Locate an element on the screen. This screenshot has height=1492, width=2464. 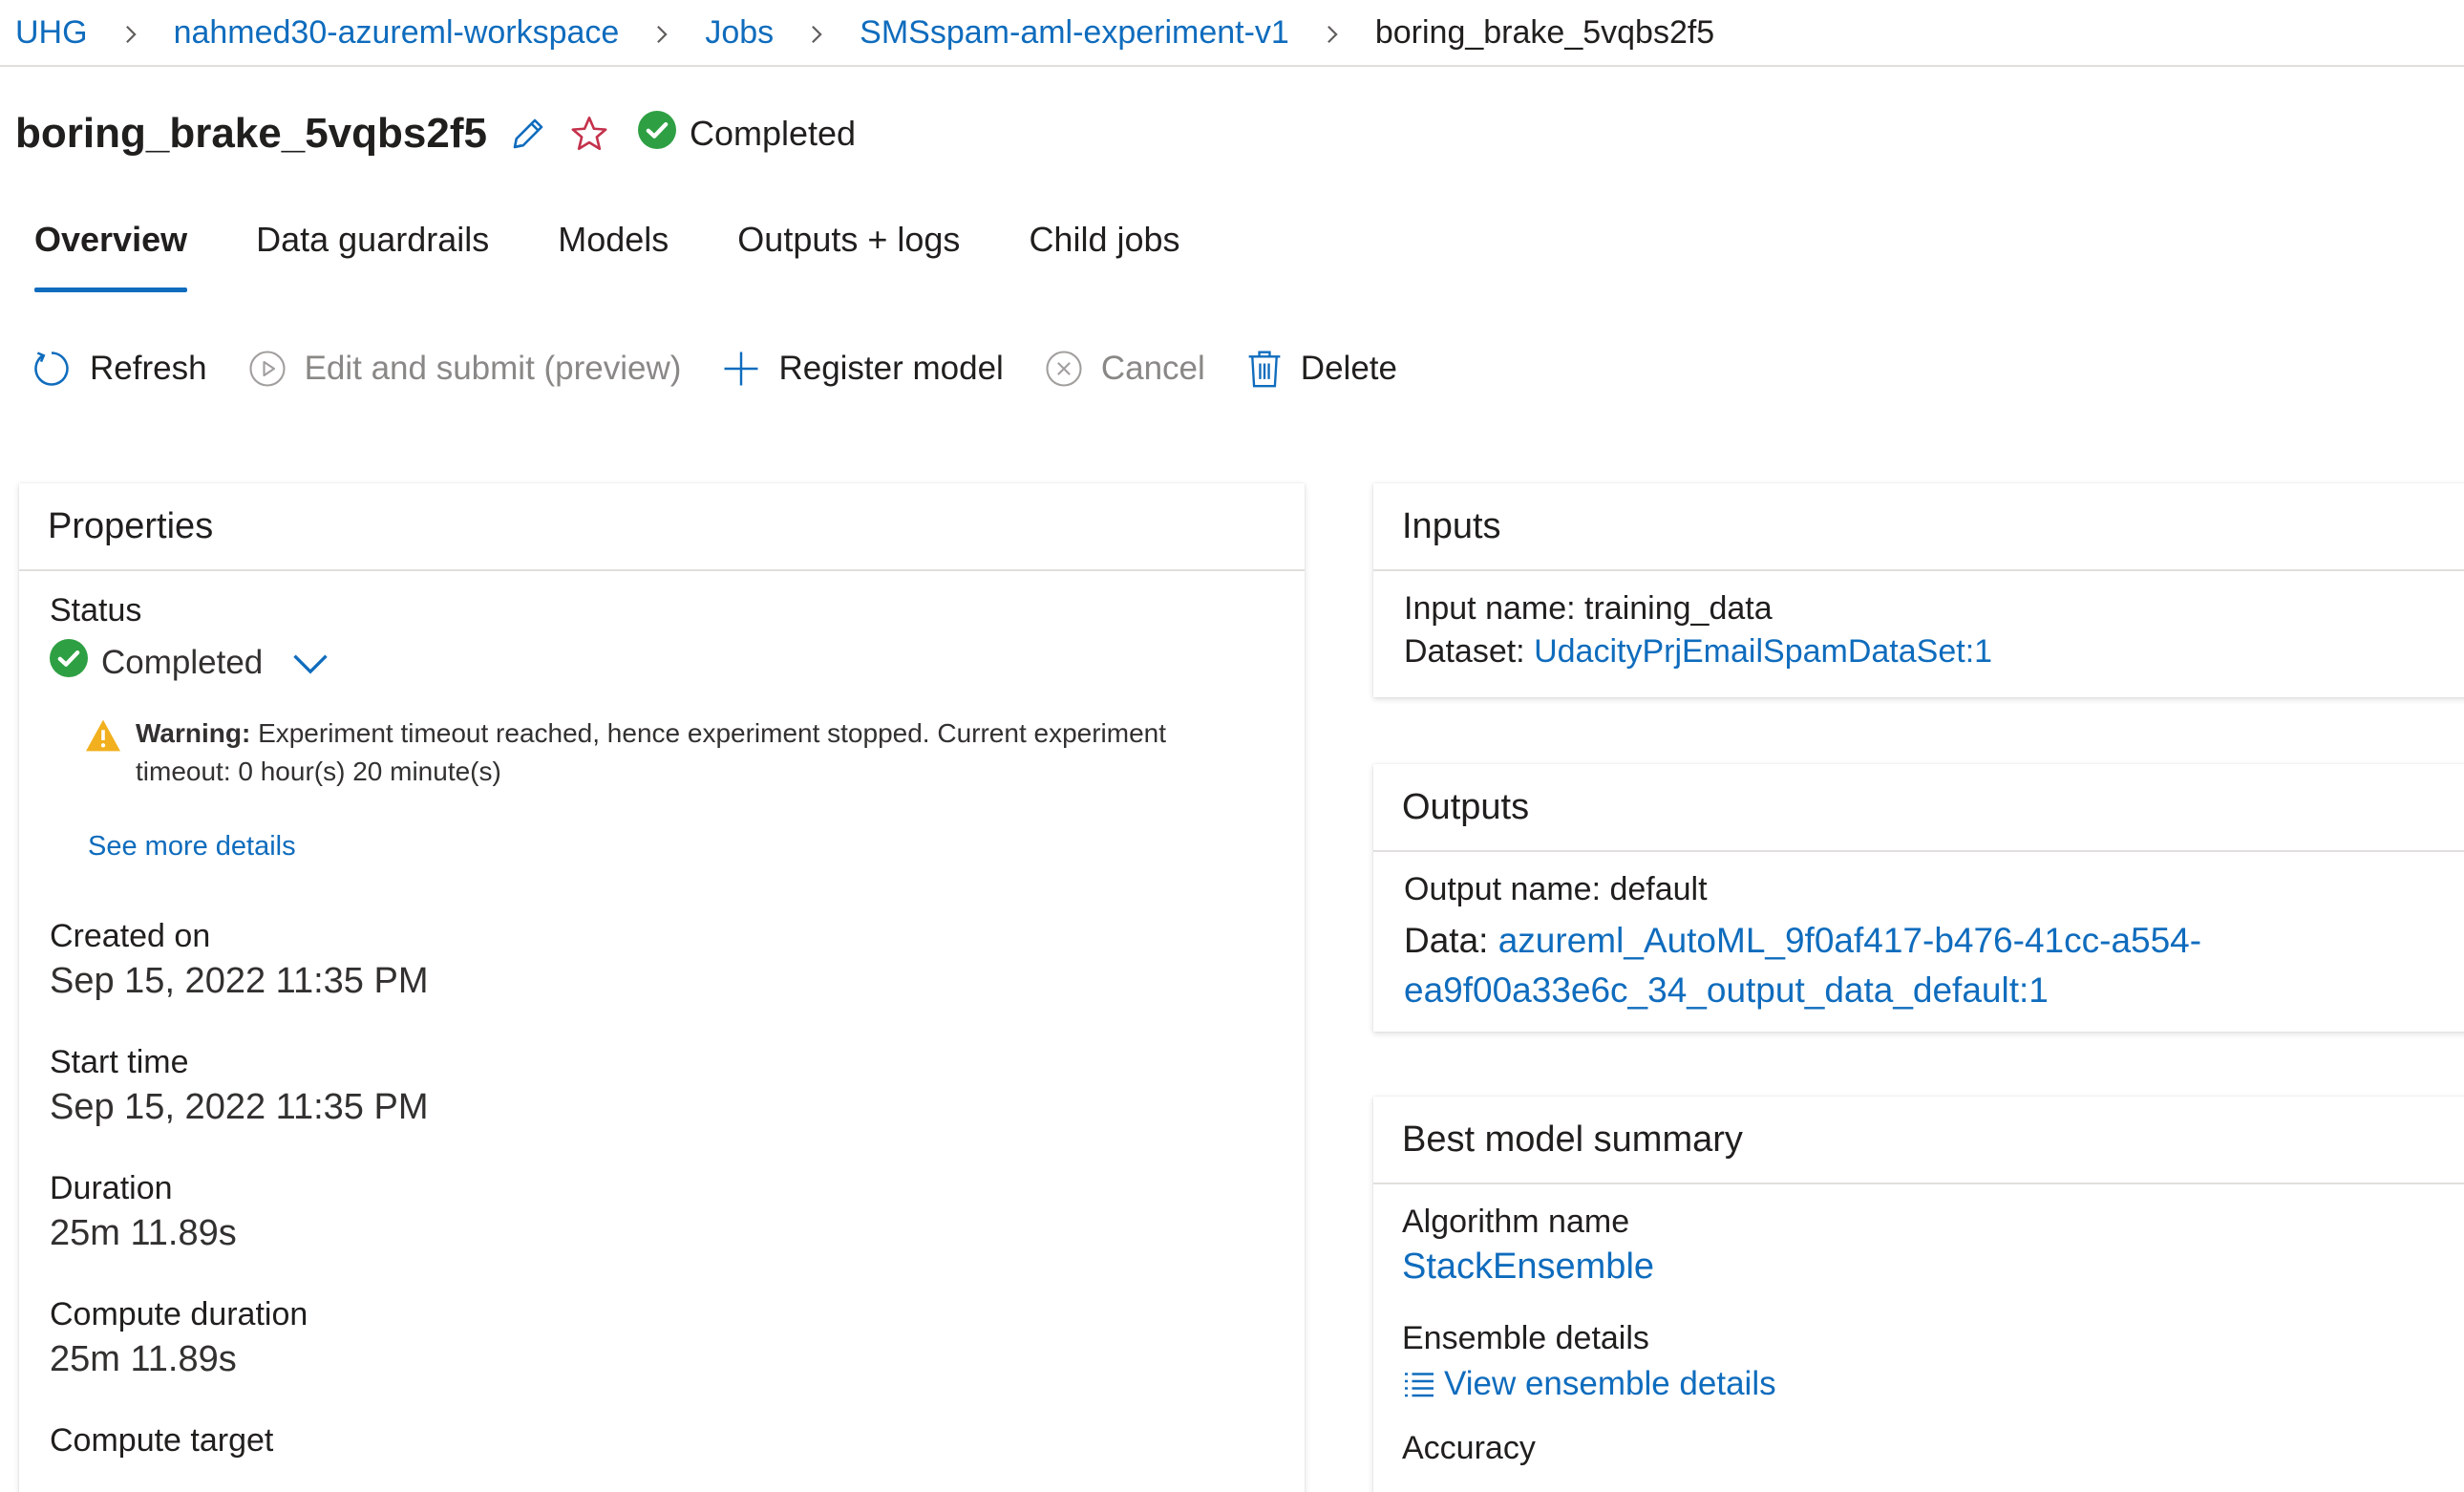
register-model-label: Register model is located at coordinates (891, 368).